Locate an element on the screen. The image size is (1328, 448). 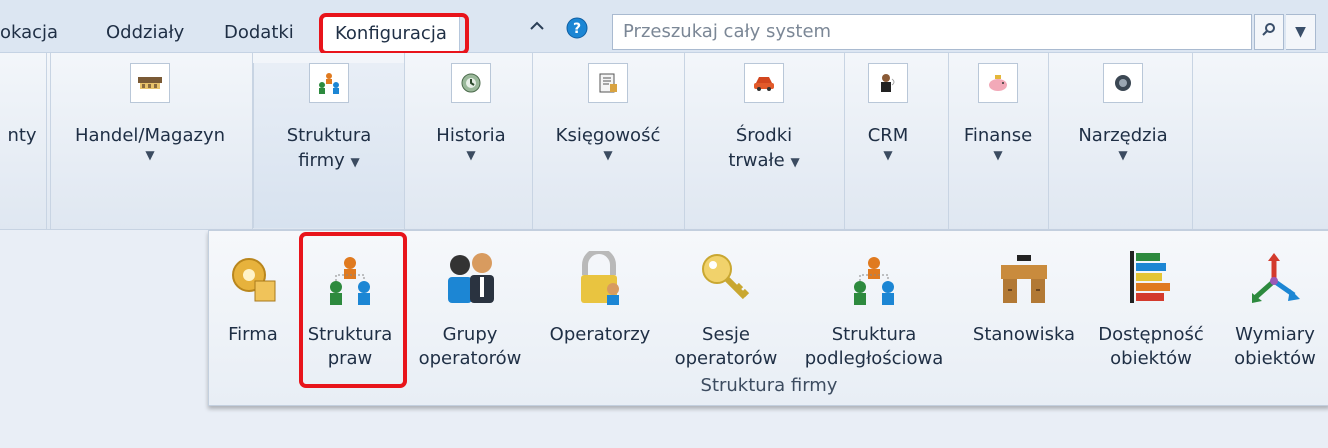
ribbon-button-konty: nty is located at coordinates (22, 145).